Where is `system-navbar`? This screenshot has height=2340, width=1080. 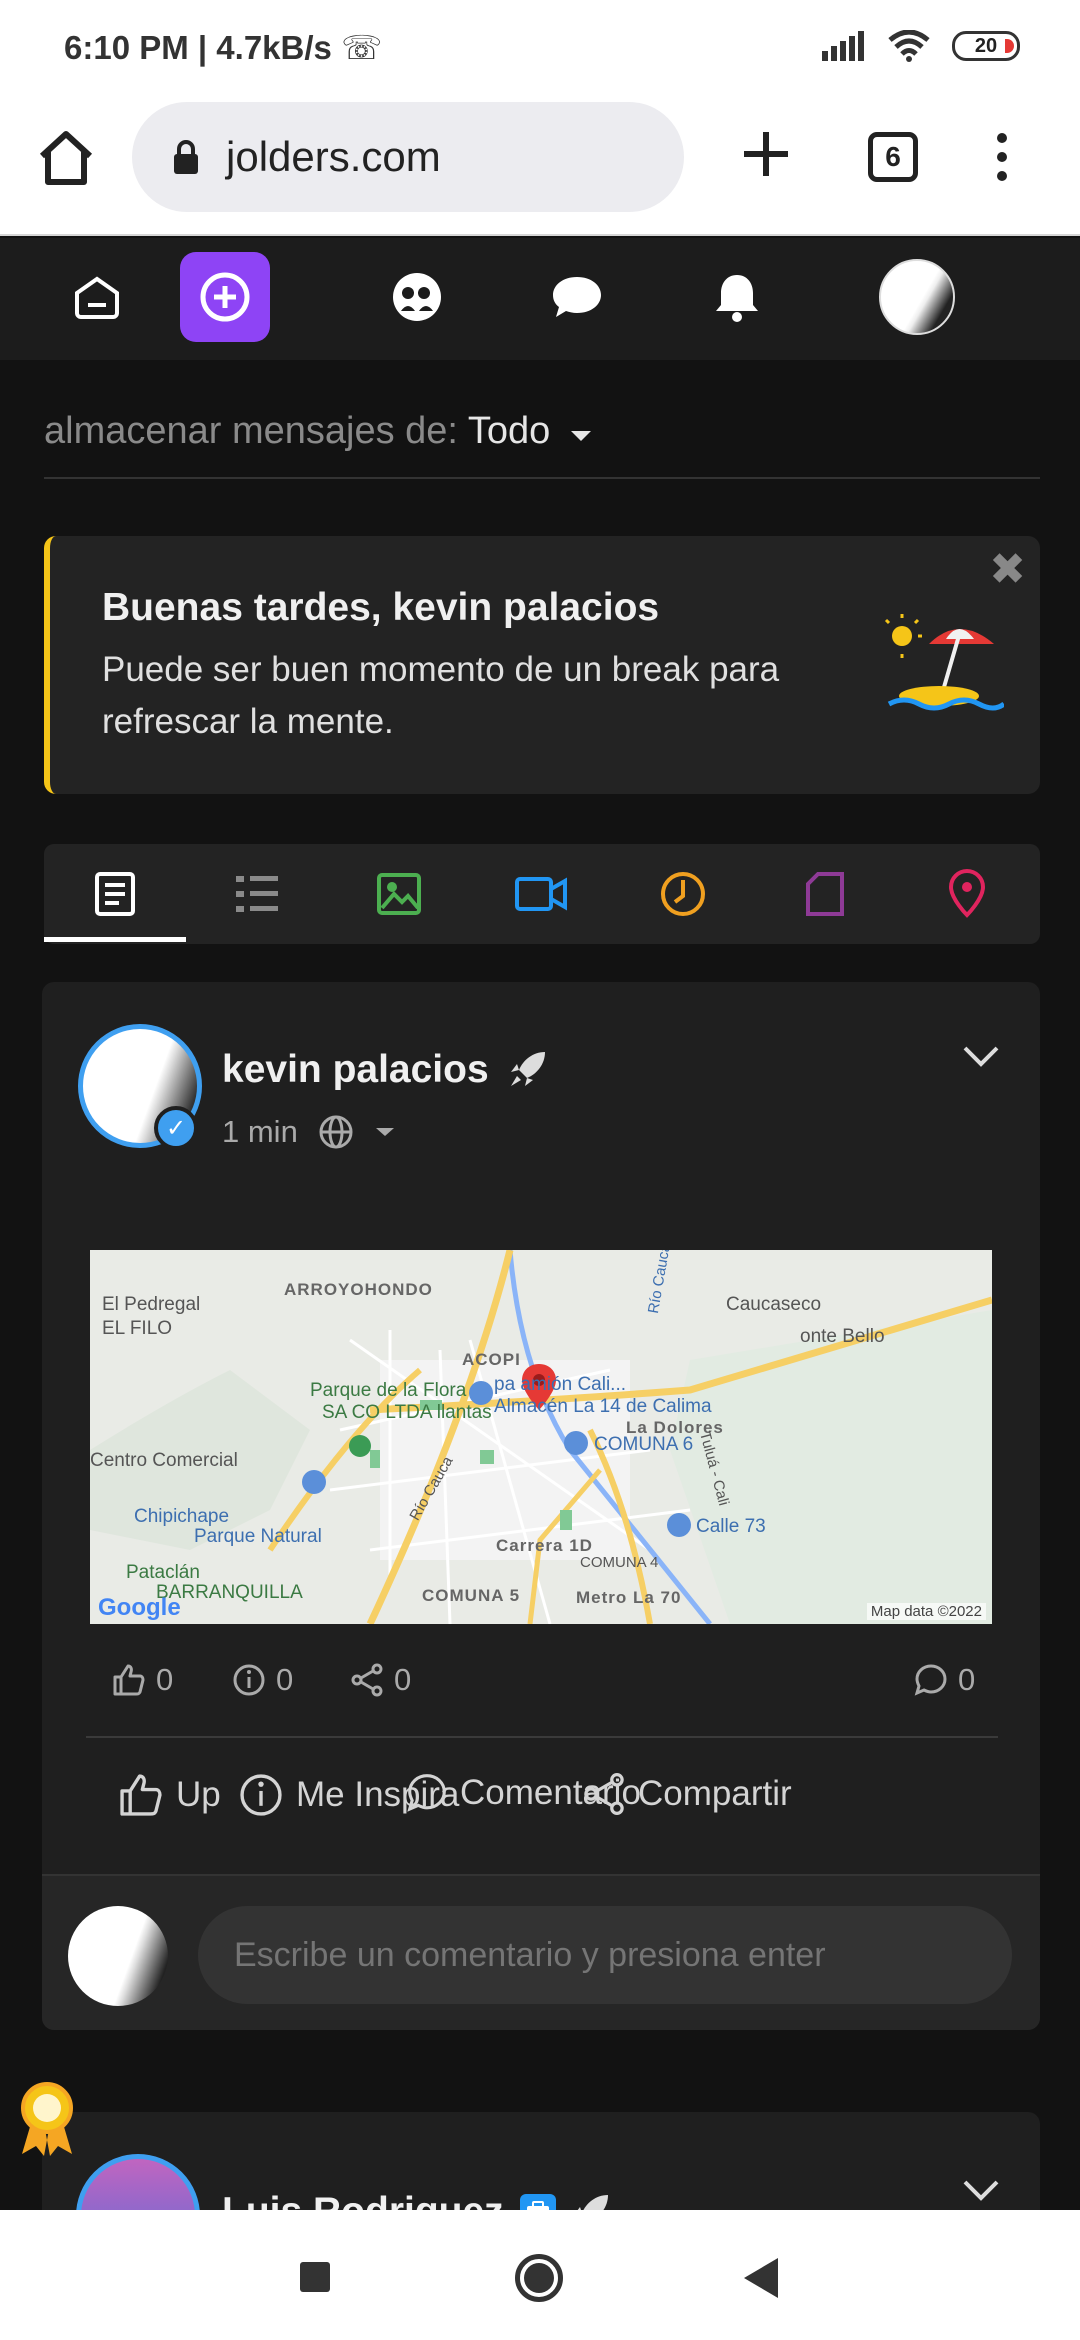
system-navbar is located at coordinates (540, 2275).